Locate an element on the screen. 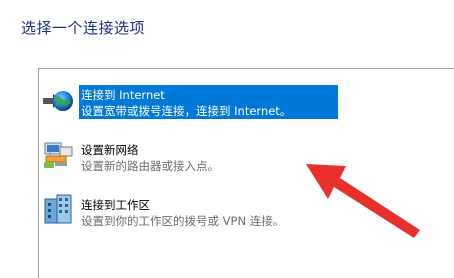 The height and width of the screenshot is (278, 454). option-connect-internet: 连接到 Internet 设置宽带或拨号连接，连接到 Internet。 is located at coordinates (189, 98).